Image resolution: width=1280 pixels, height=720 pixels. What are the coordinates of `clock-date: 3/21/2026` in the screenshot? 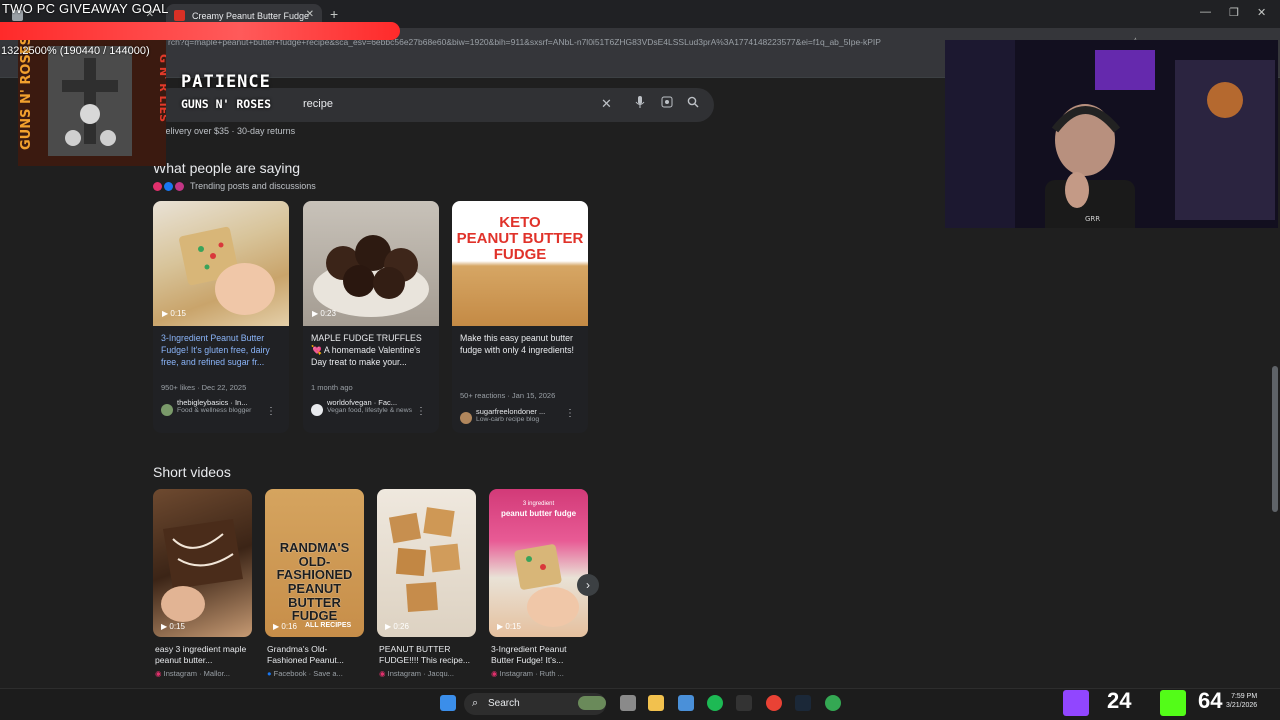 It's located at (1242, 706).